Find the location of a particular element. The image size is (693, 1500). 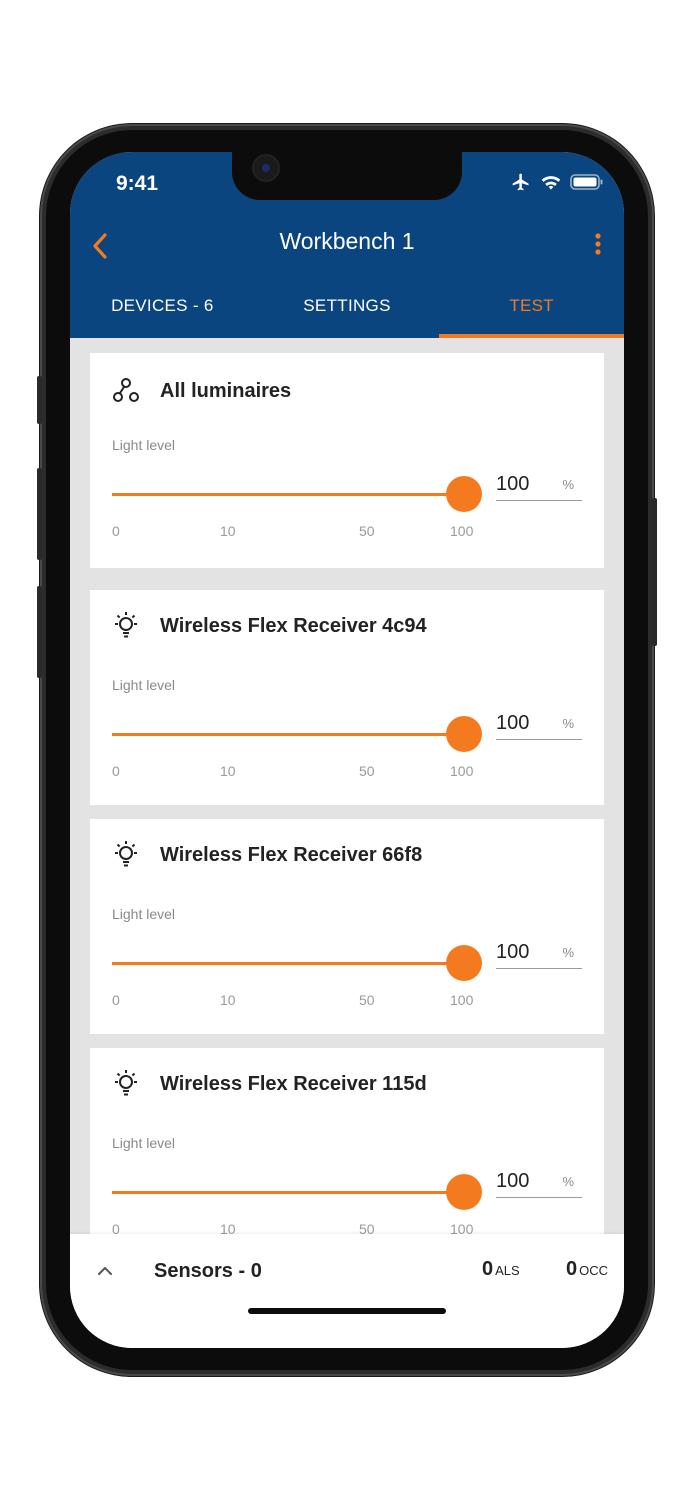

card-header: Wireless Flex Receiver 4c94 is located at coordinates (268, 626).